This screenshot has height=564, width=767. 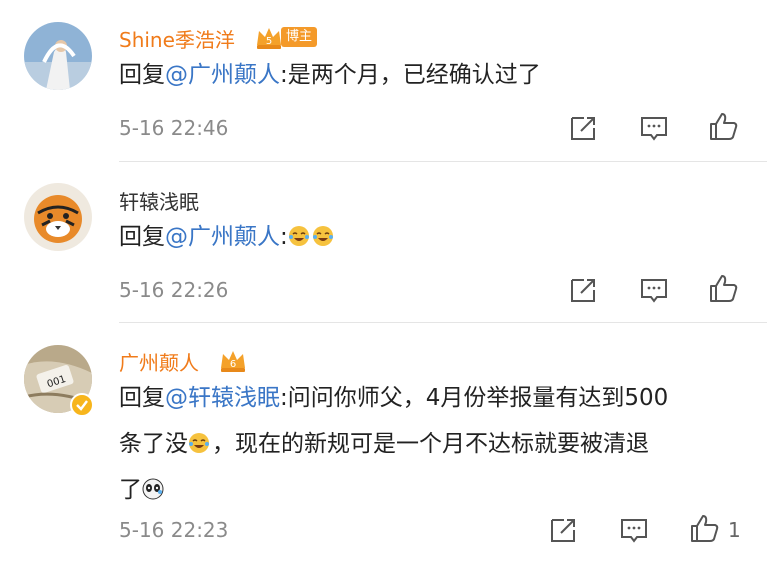 What do you see at coordinates (177, 38) in the screenshot?
I see `username: Shine季浩洋` at bounding box center [177, 38].